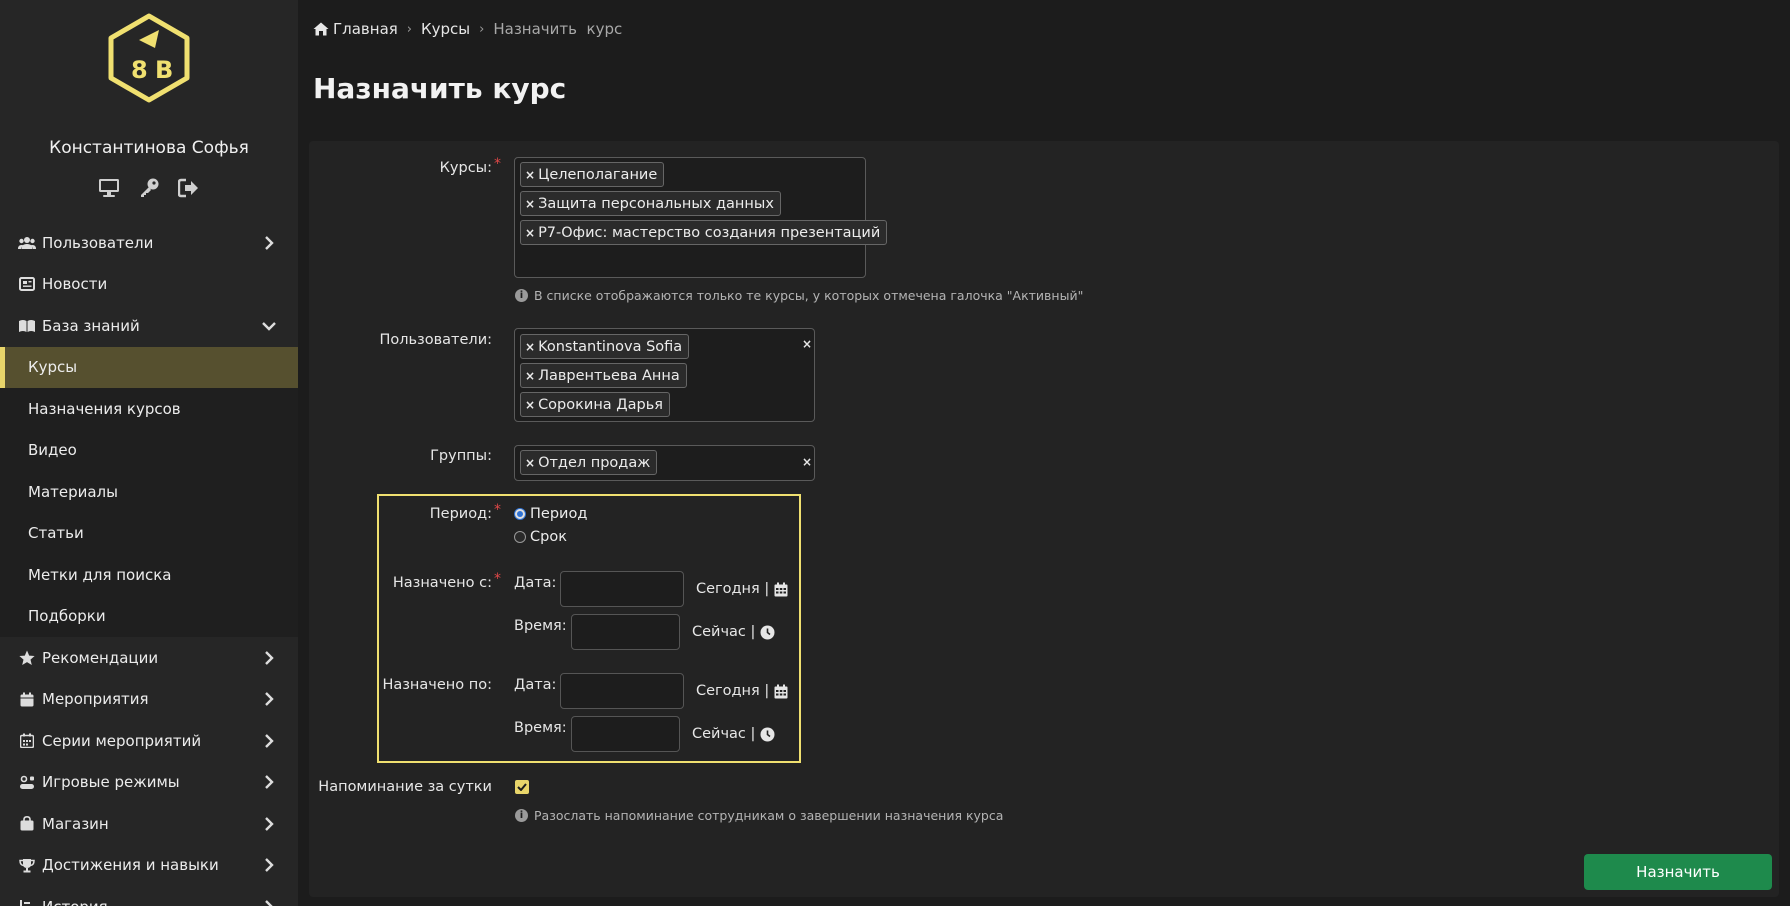 The image size is (1790, 906). What do you see at coordinates (365, 29) in the screenshot?
I see `breadcrumb-home-link: Главная` at bounding box center [365, 29].